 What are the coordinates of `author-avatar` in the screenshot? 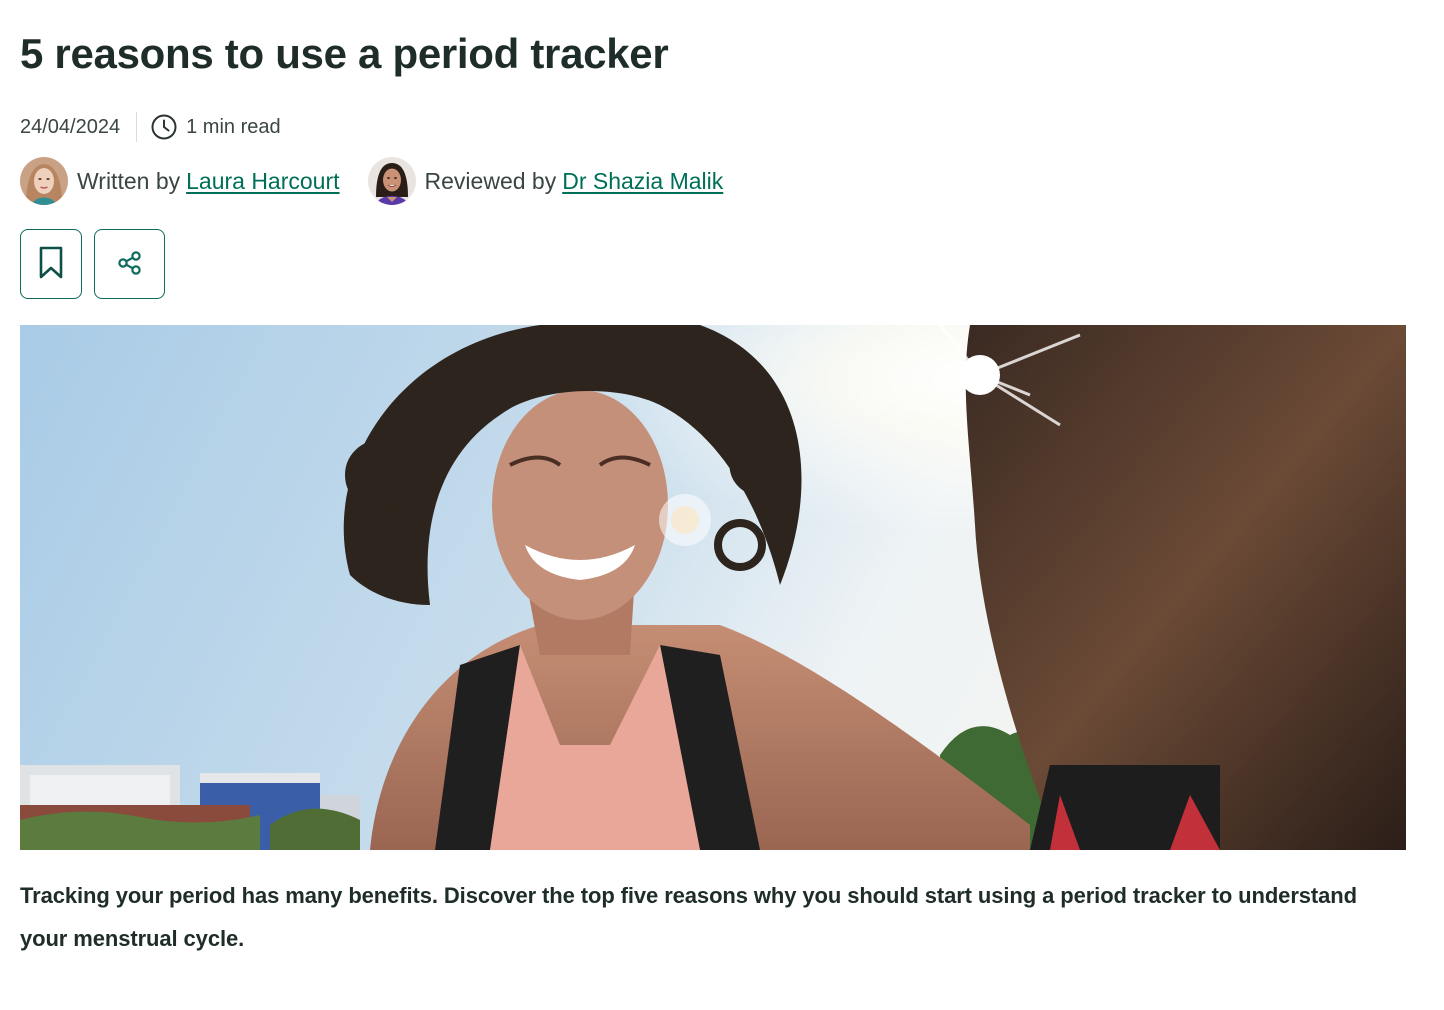 It's located at (44, 181).